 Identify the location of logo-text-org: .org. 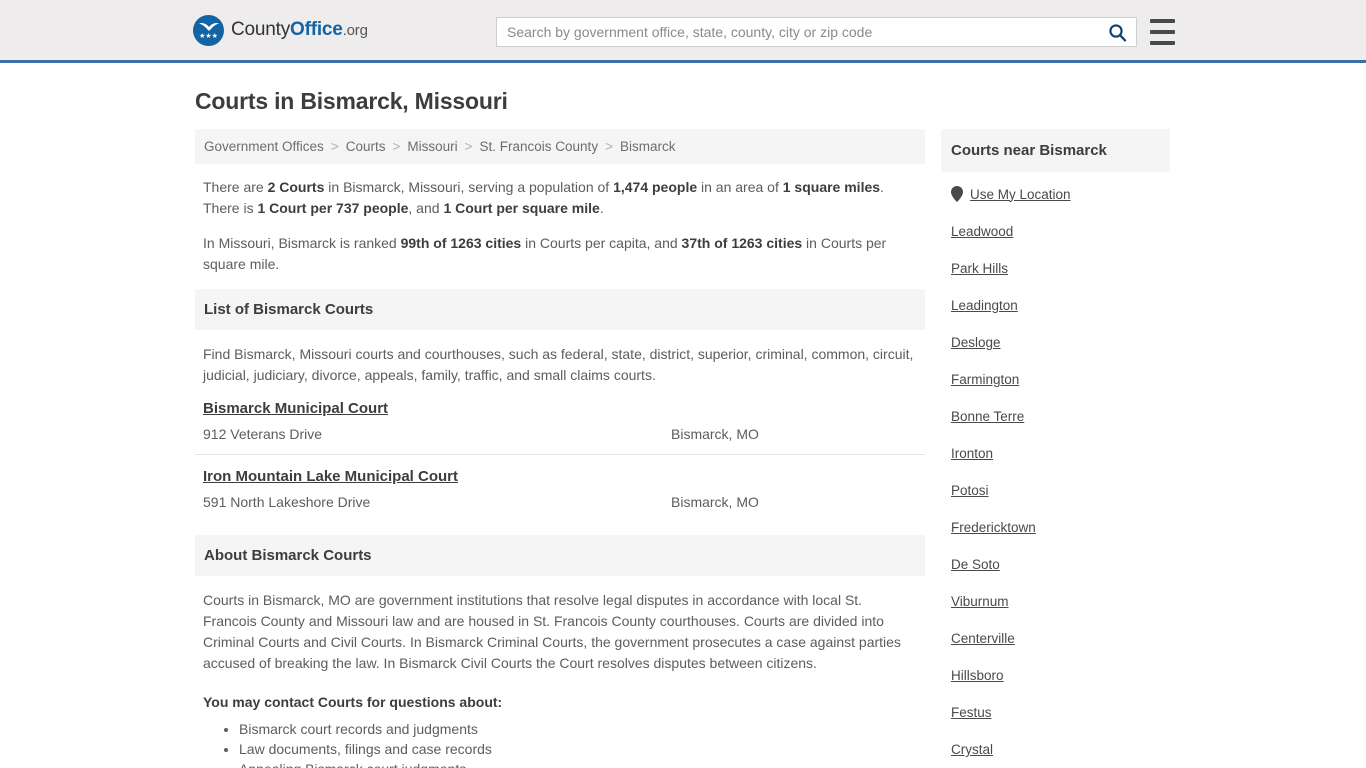
(355, 30).